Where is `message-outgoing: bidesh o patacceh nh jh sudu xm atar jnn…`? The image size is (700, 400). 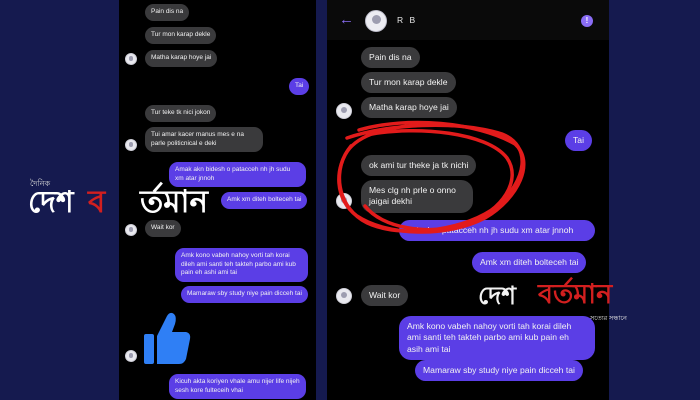 message-outgoing: bidesh o patacceh nh jh sudu xm atar jnn… is located at coordinates (497, 231).